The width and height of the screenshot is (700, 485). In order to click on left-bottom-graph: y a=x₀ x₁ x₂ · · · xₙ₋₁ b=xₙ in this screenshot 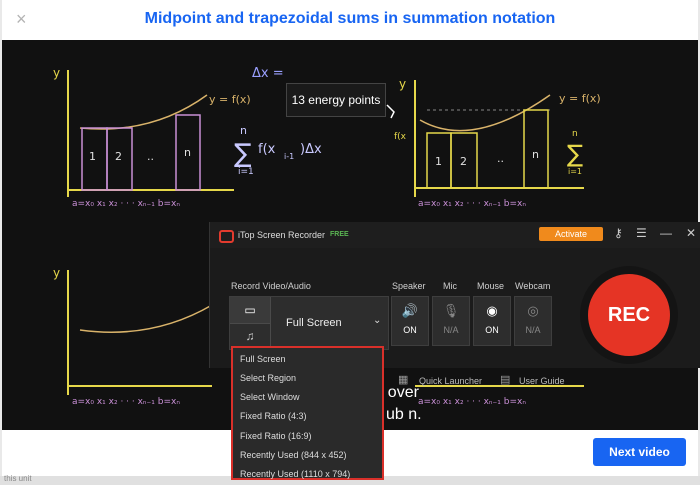, I will do `click(133, 336)`.